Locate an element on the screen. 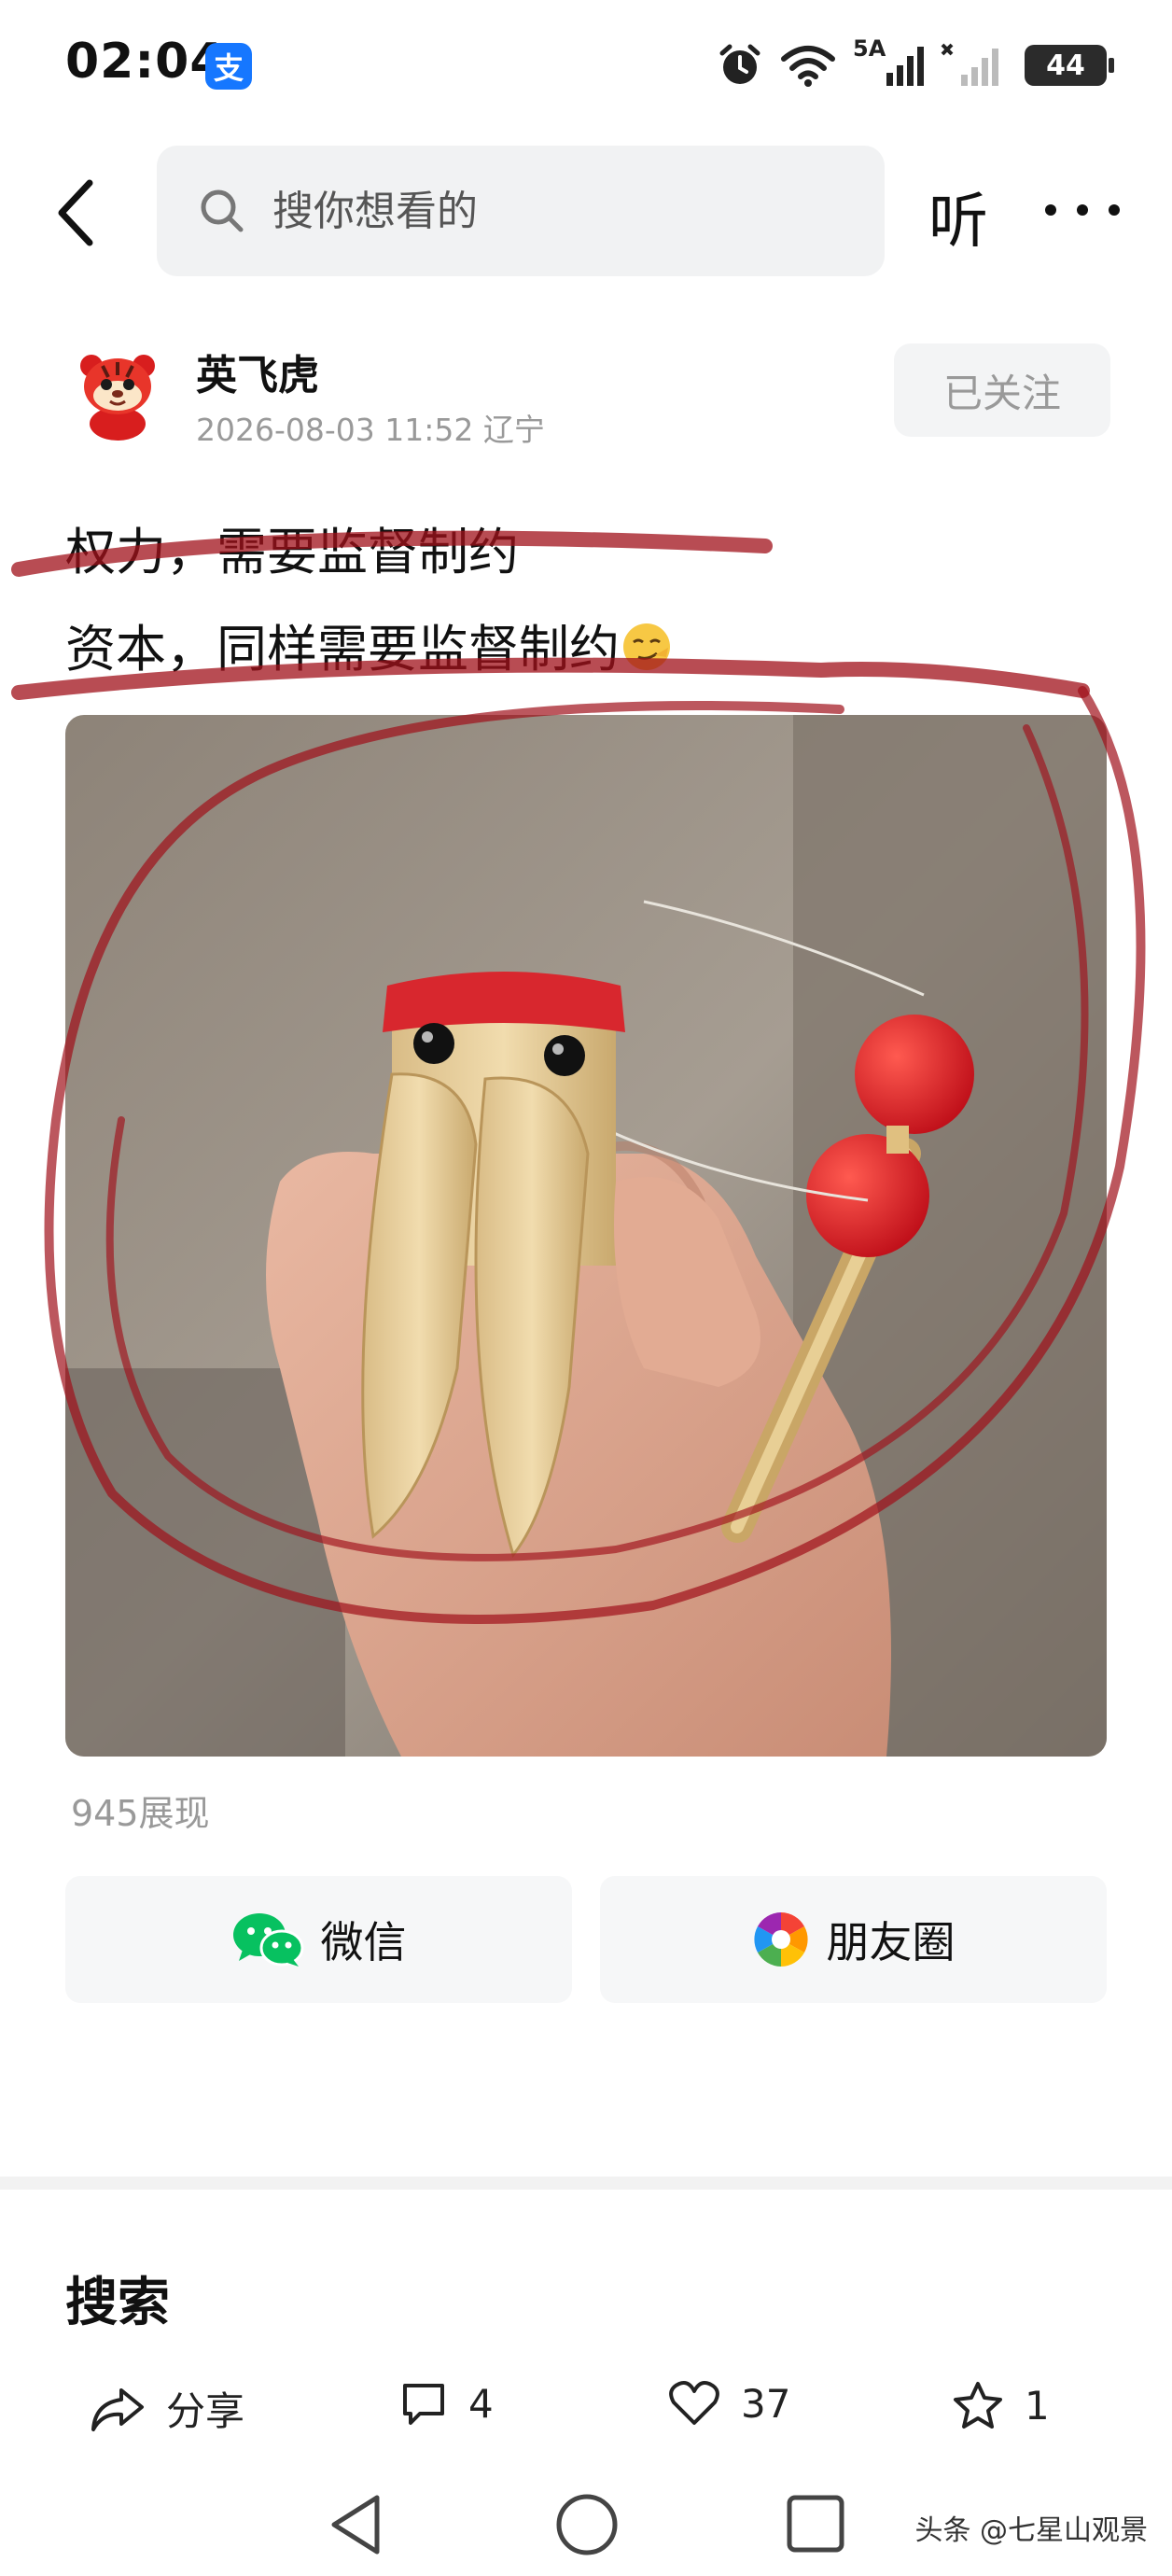 The width and height of the screenshot is (1172, 2576). avatar is located at coordinates (117, 390).